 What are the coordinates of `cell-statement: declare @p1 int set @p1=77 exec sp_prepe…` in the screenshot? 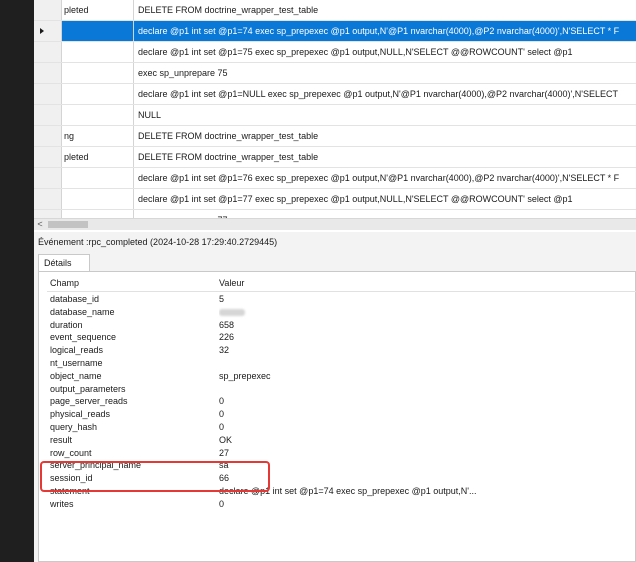 It's located at (385, 199).